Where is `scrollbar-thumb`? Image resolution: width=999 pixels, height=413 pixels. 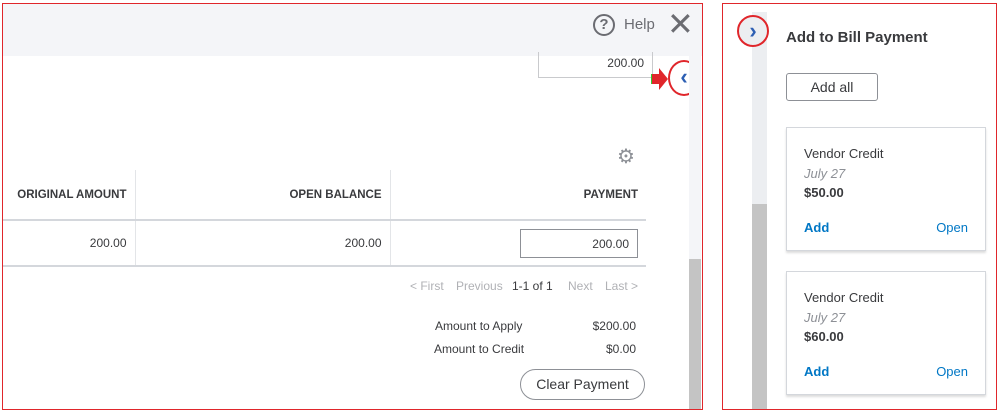 scrollbar-thumb is located at coordinates (695, 334).